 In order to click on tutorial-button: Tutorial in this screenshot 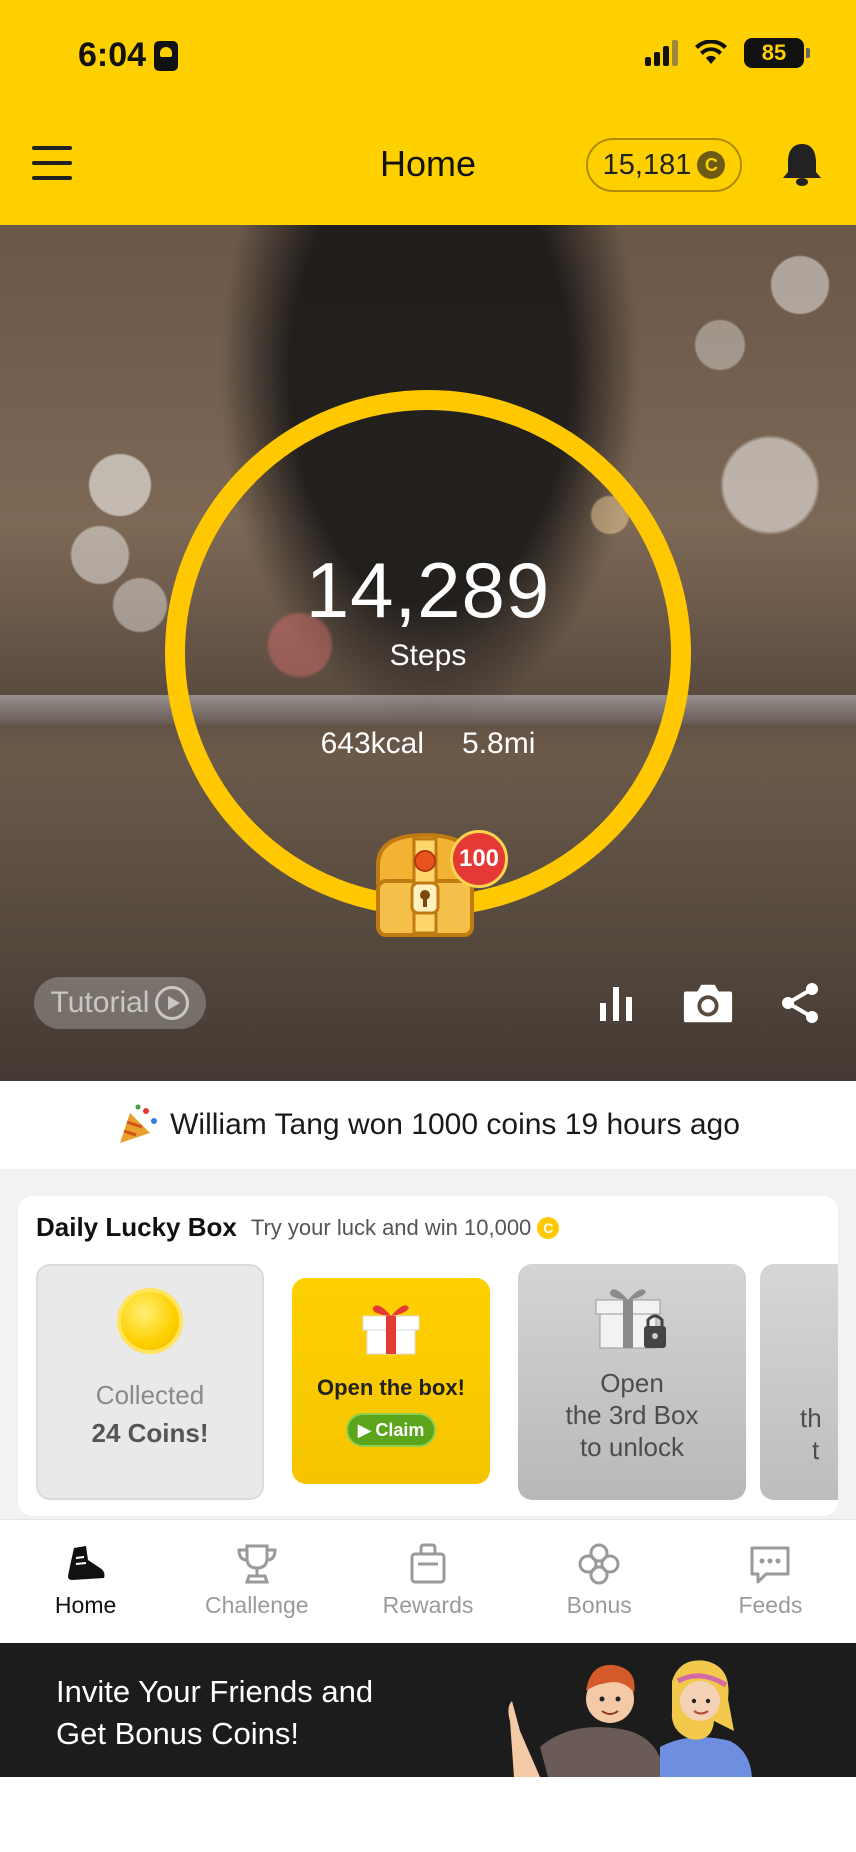, I will do `click(120, 1003)`.